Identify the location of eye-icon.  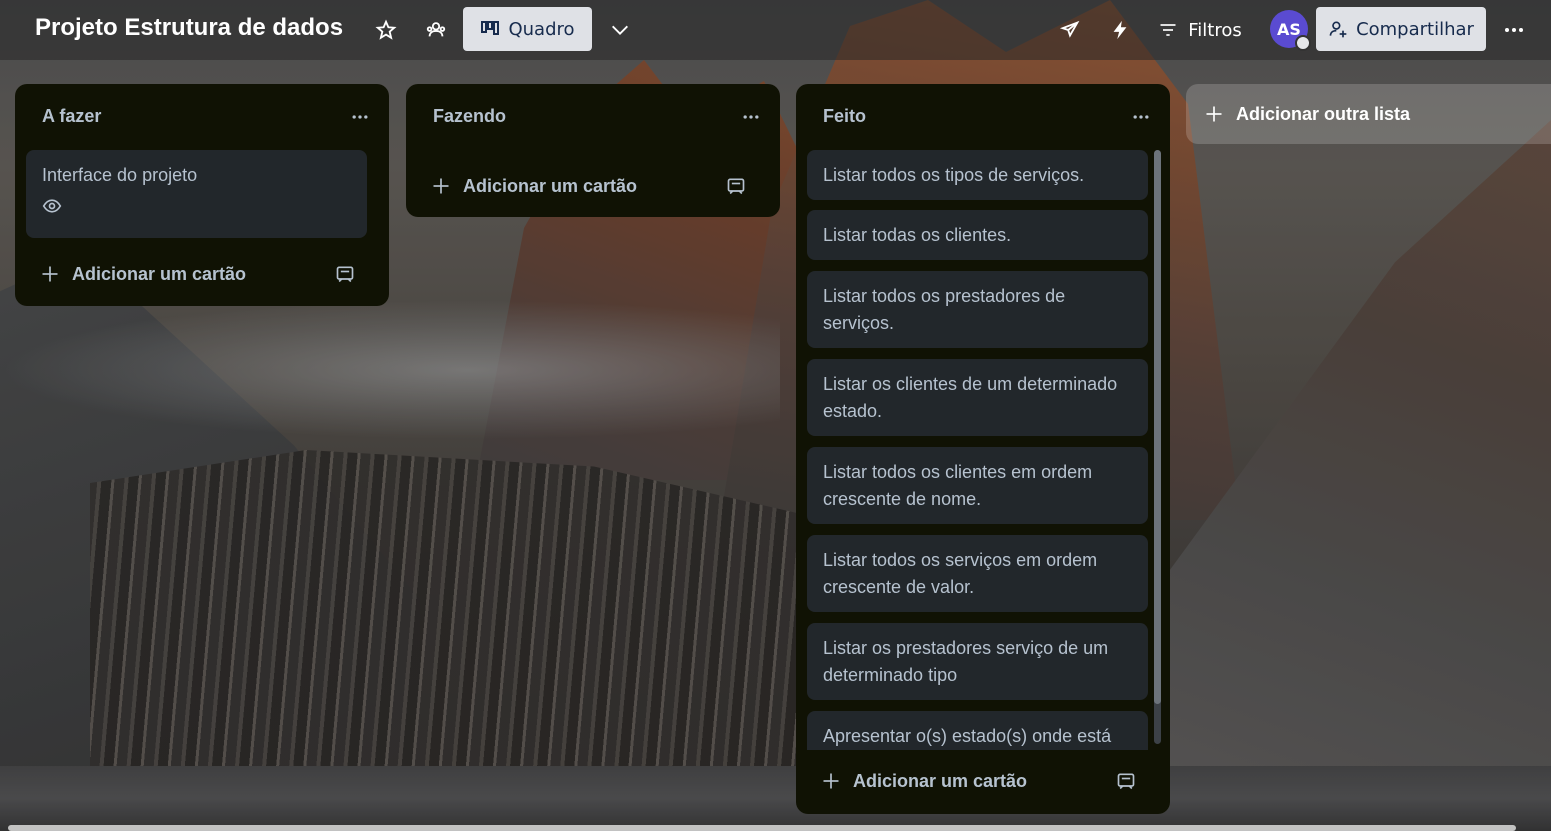
(52, 206).